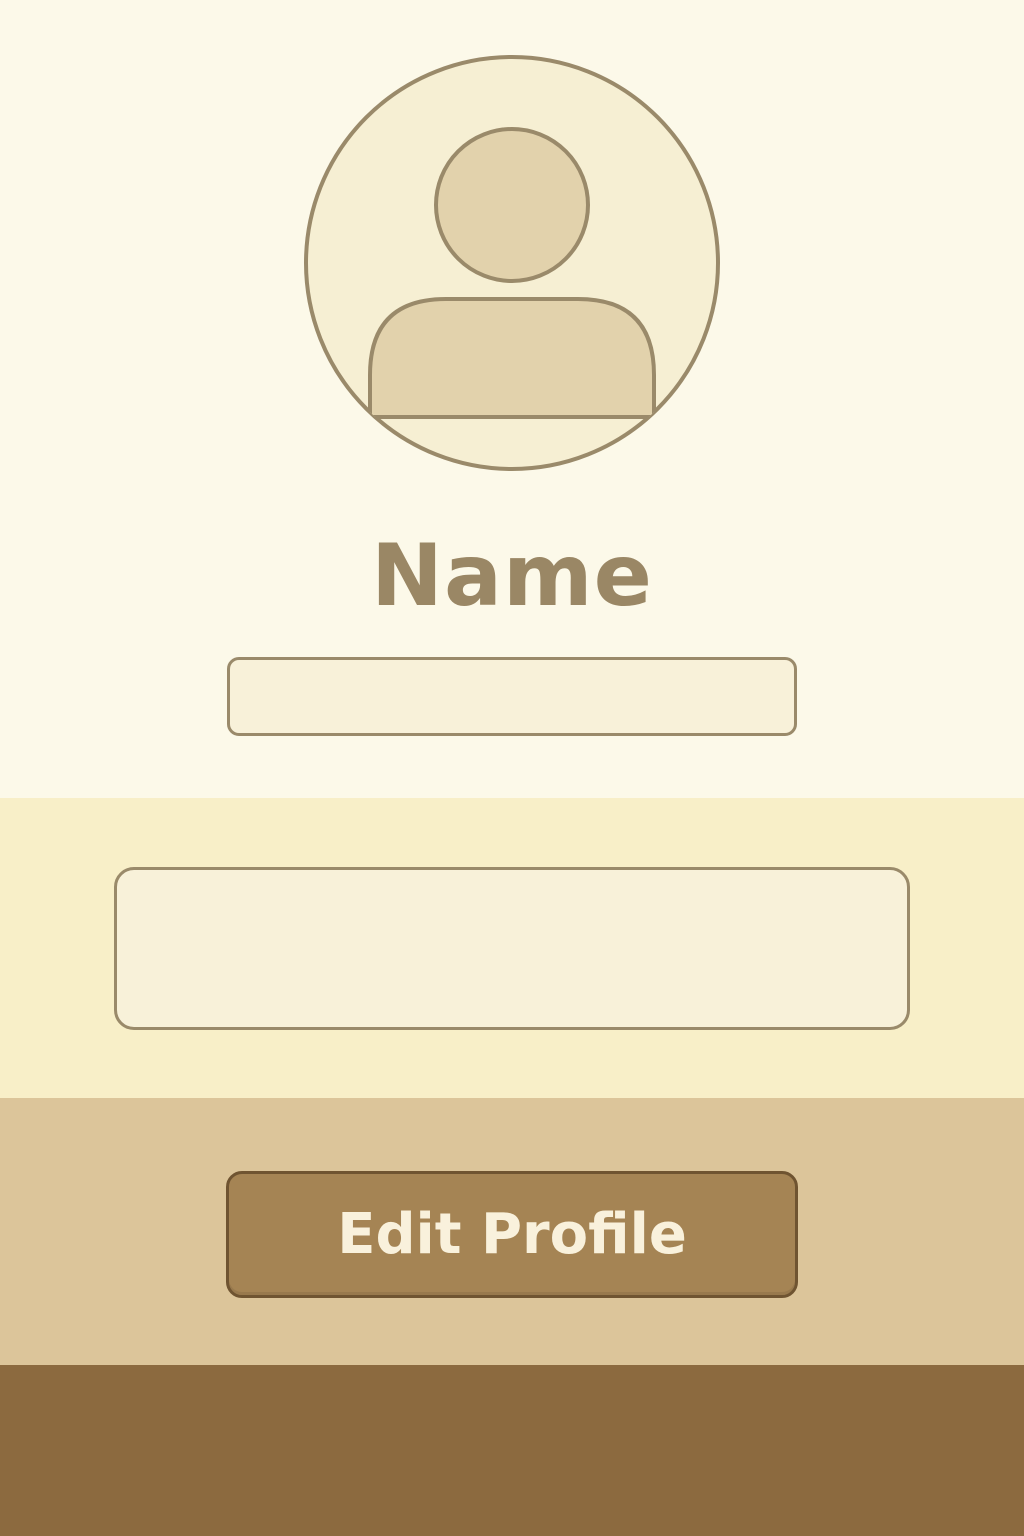  Describe the element at coordinates (512, 263) in the screenshot. I see `user-avatar-icon` at that location.